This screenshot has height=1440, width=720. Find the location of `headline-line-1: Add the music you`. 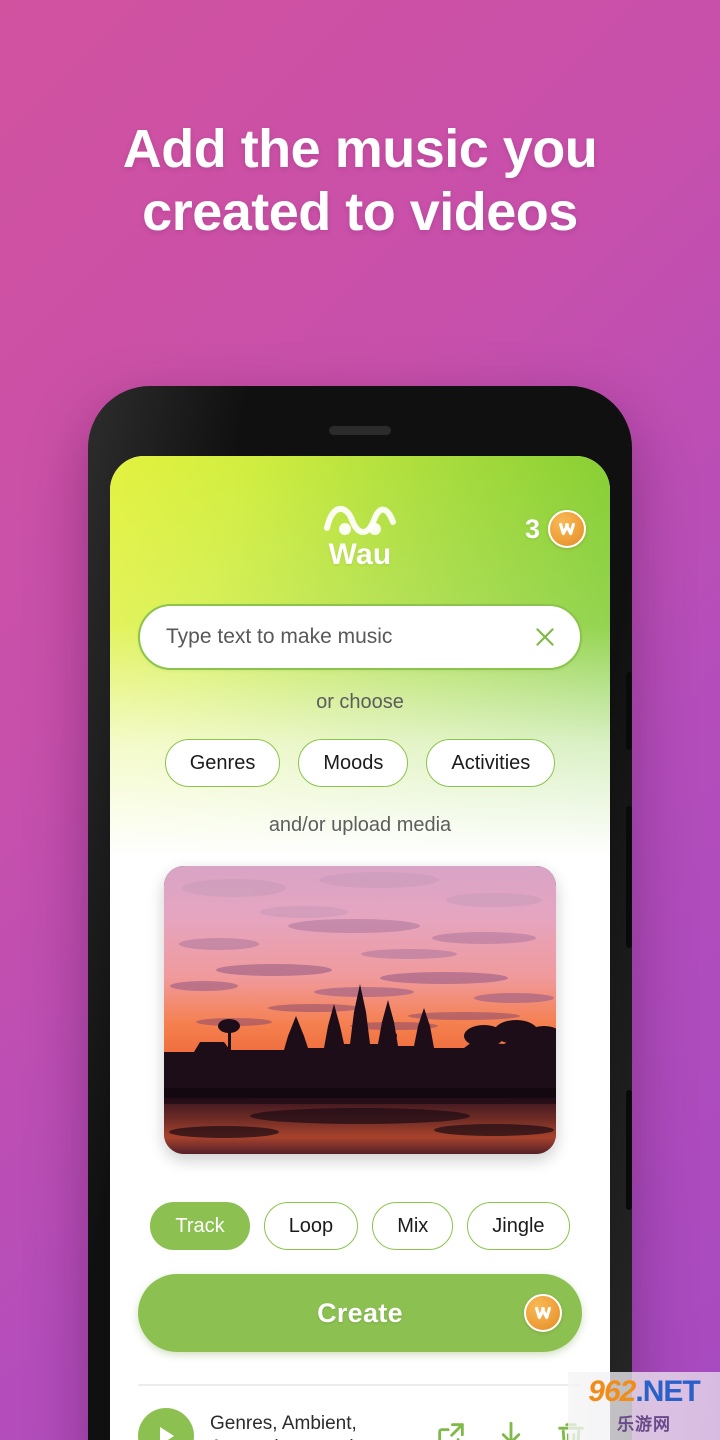

headline-line-1: Add the music you is located at coordinates (360, 149).